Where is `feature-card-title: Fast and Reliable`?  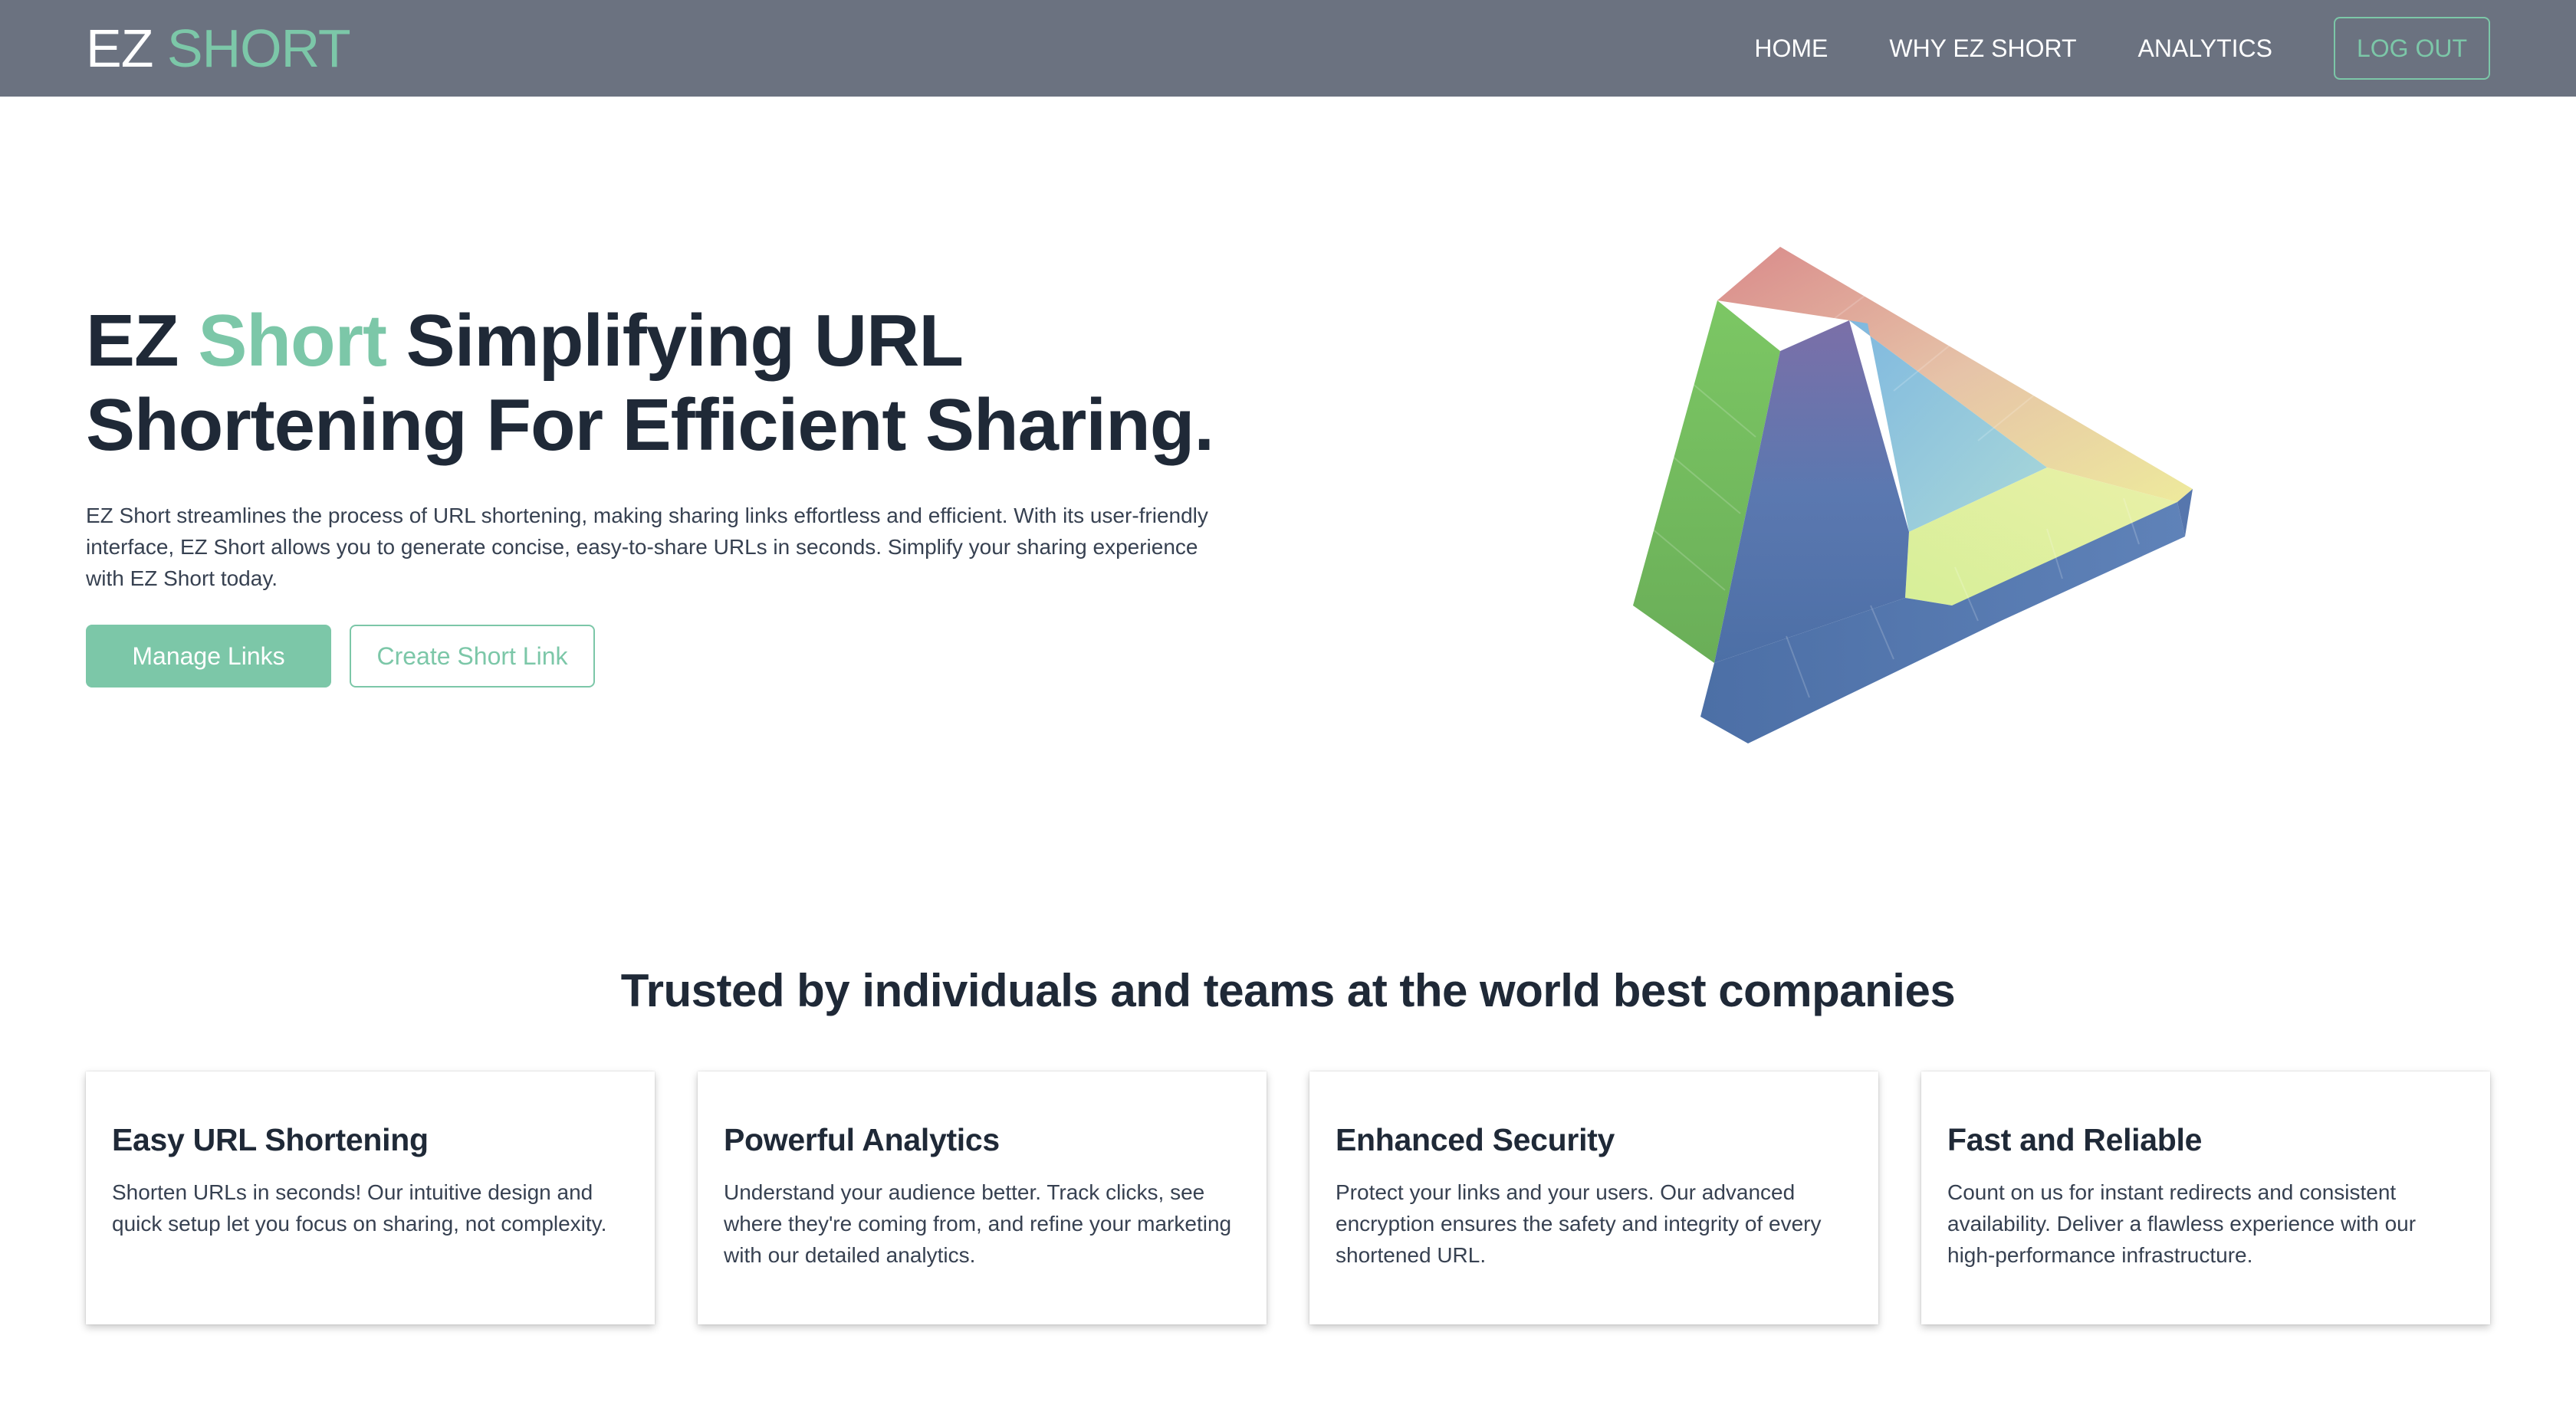
feature-card-title: Fast and Reliable is located at coordinates (2075, 1139).